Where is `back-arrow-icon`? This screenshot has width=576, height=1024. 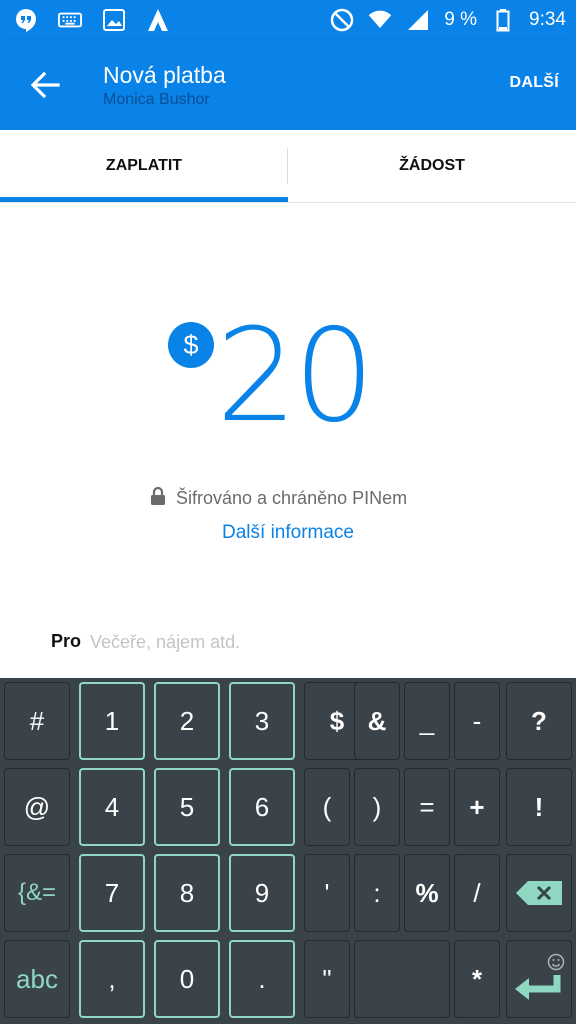
back-arrow-icon is located at coordinates (45, 85).